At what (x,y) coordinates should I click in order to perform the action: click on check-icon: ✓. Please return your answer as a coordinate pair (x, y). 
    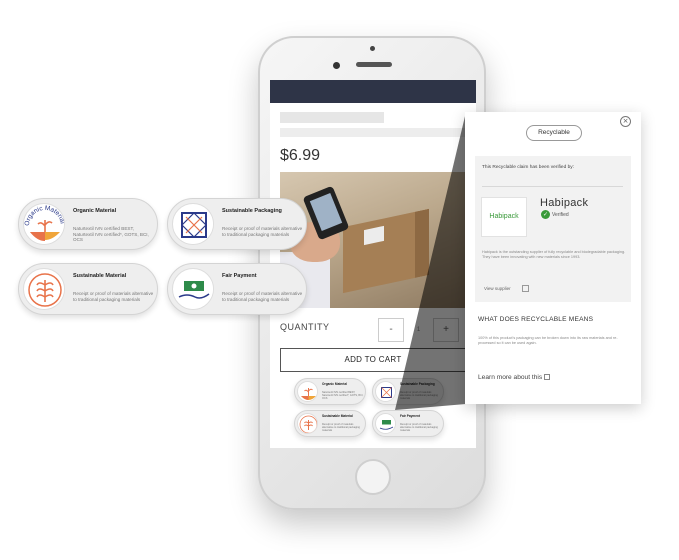
    Looking at the image, I should click on (545, 214).